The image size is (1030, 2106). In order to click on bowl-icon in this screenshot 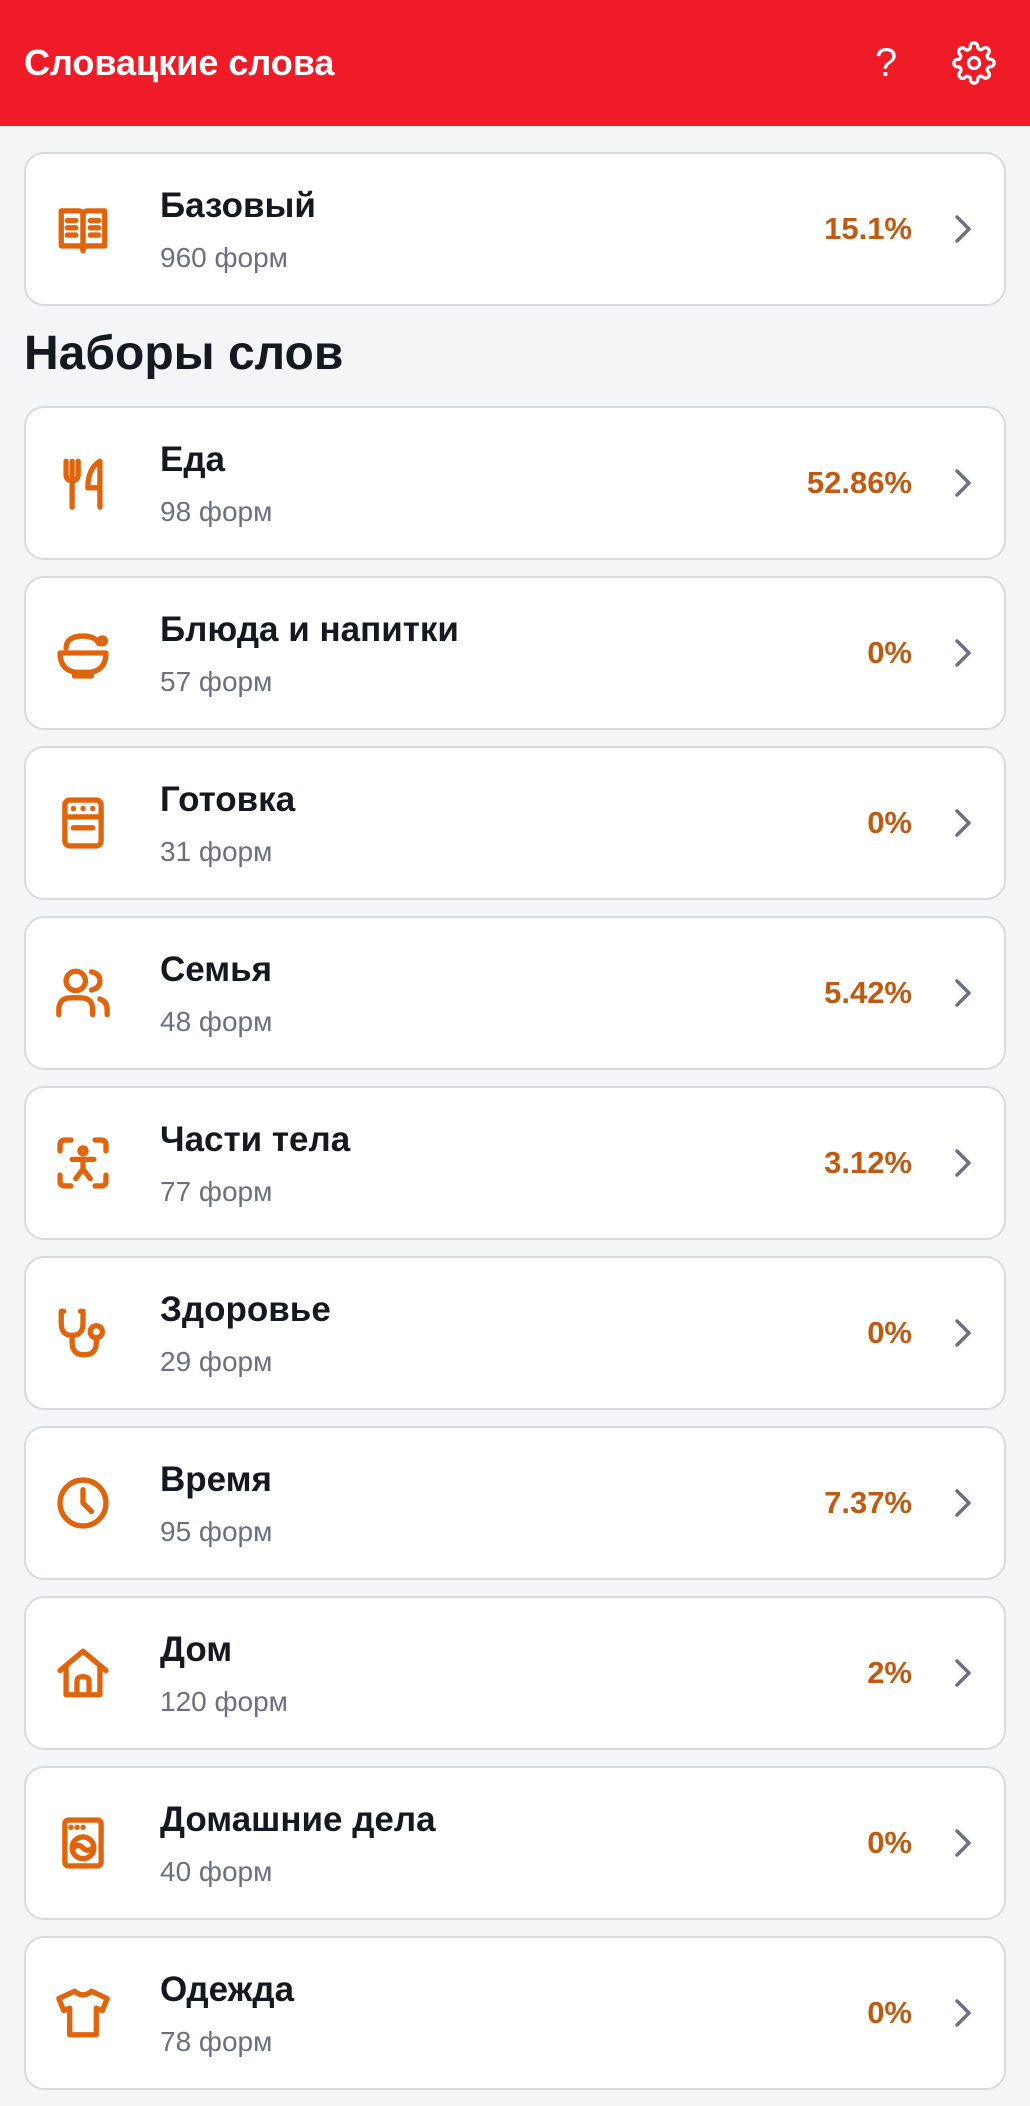, I will do `click(83, 653)`.